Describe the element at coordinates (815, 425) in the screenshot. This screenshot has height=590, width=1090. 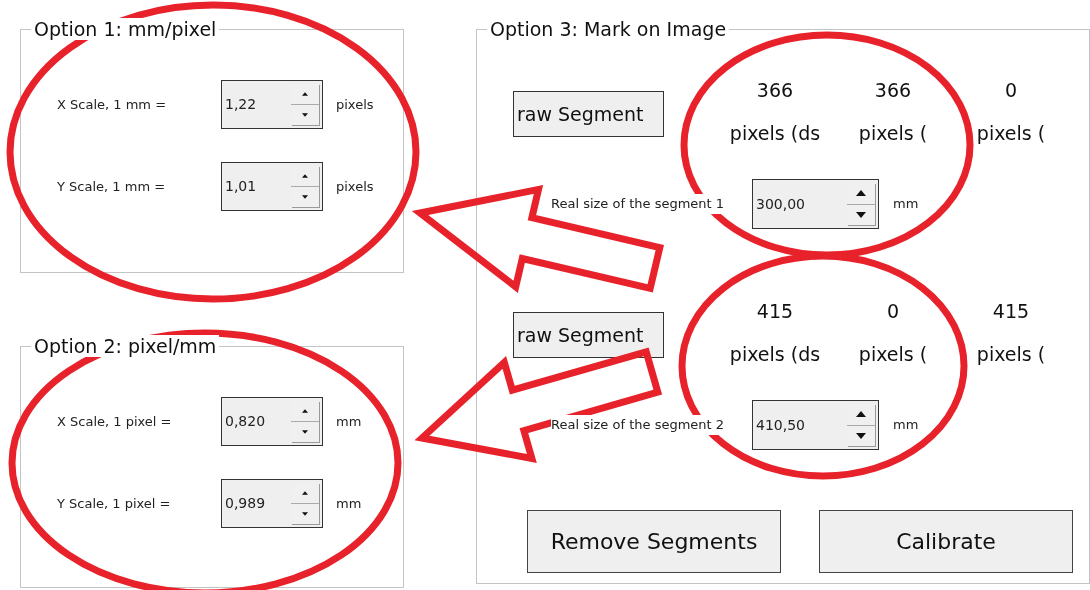
I see `number-field: 410,50` at that location.